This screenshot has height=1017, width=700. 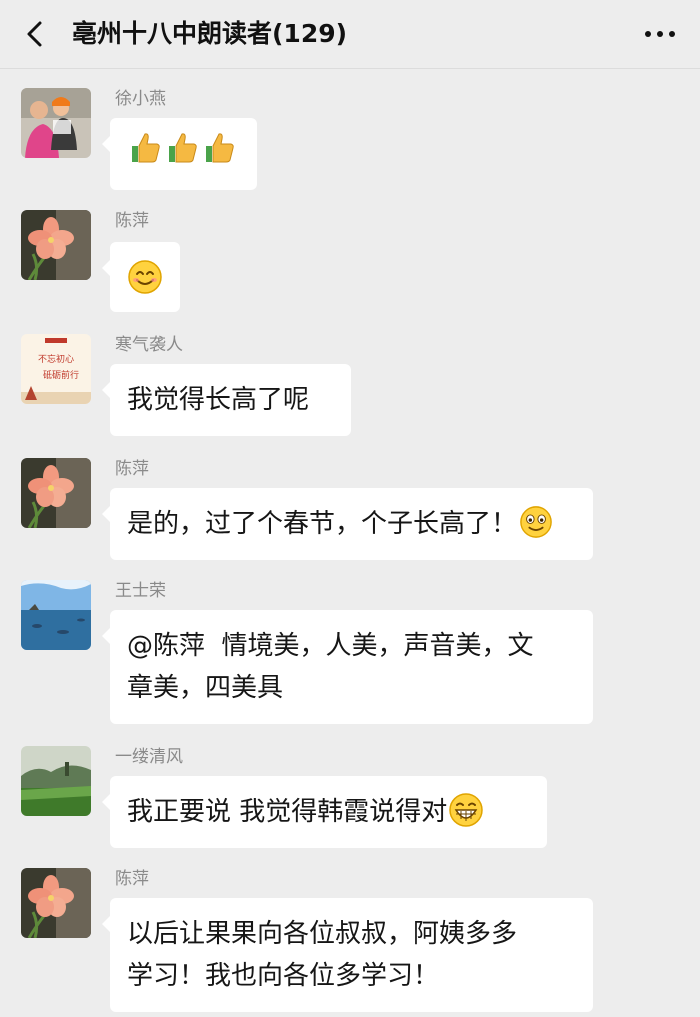 I want to click on chevron-left-icon, so click(x=34, y=34).